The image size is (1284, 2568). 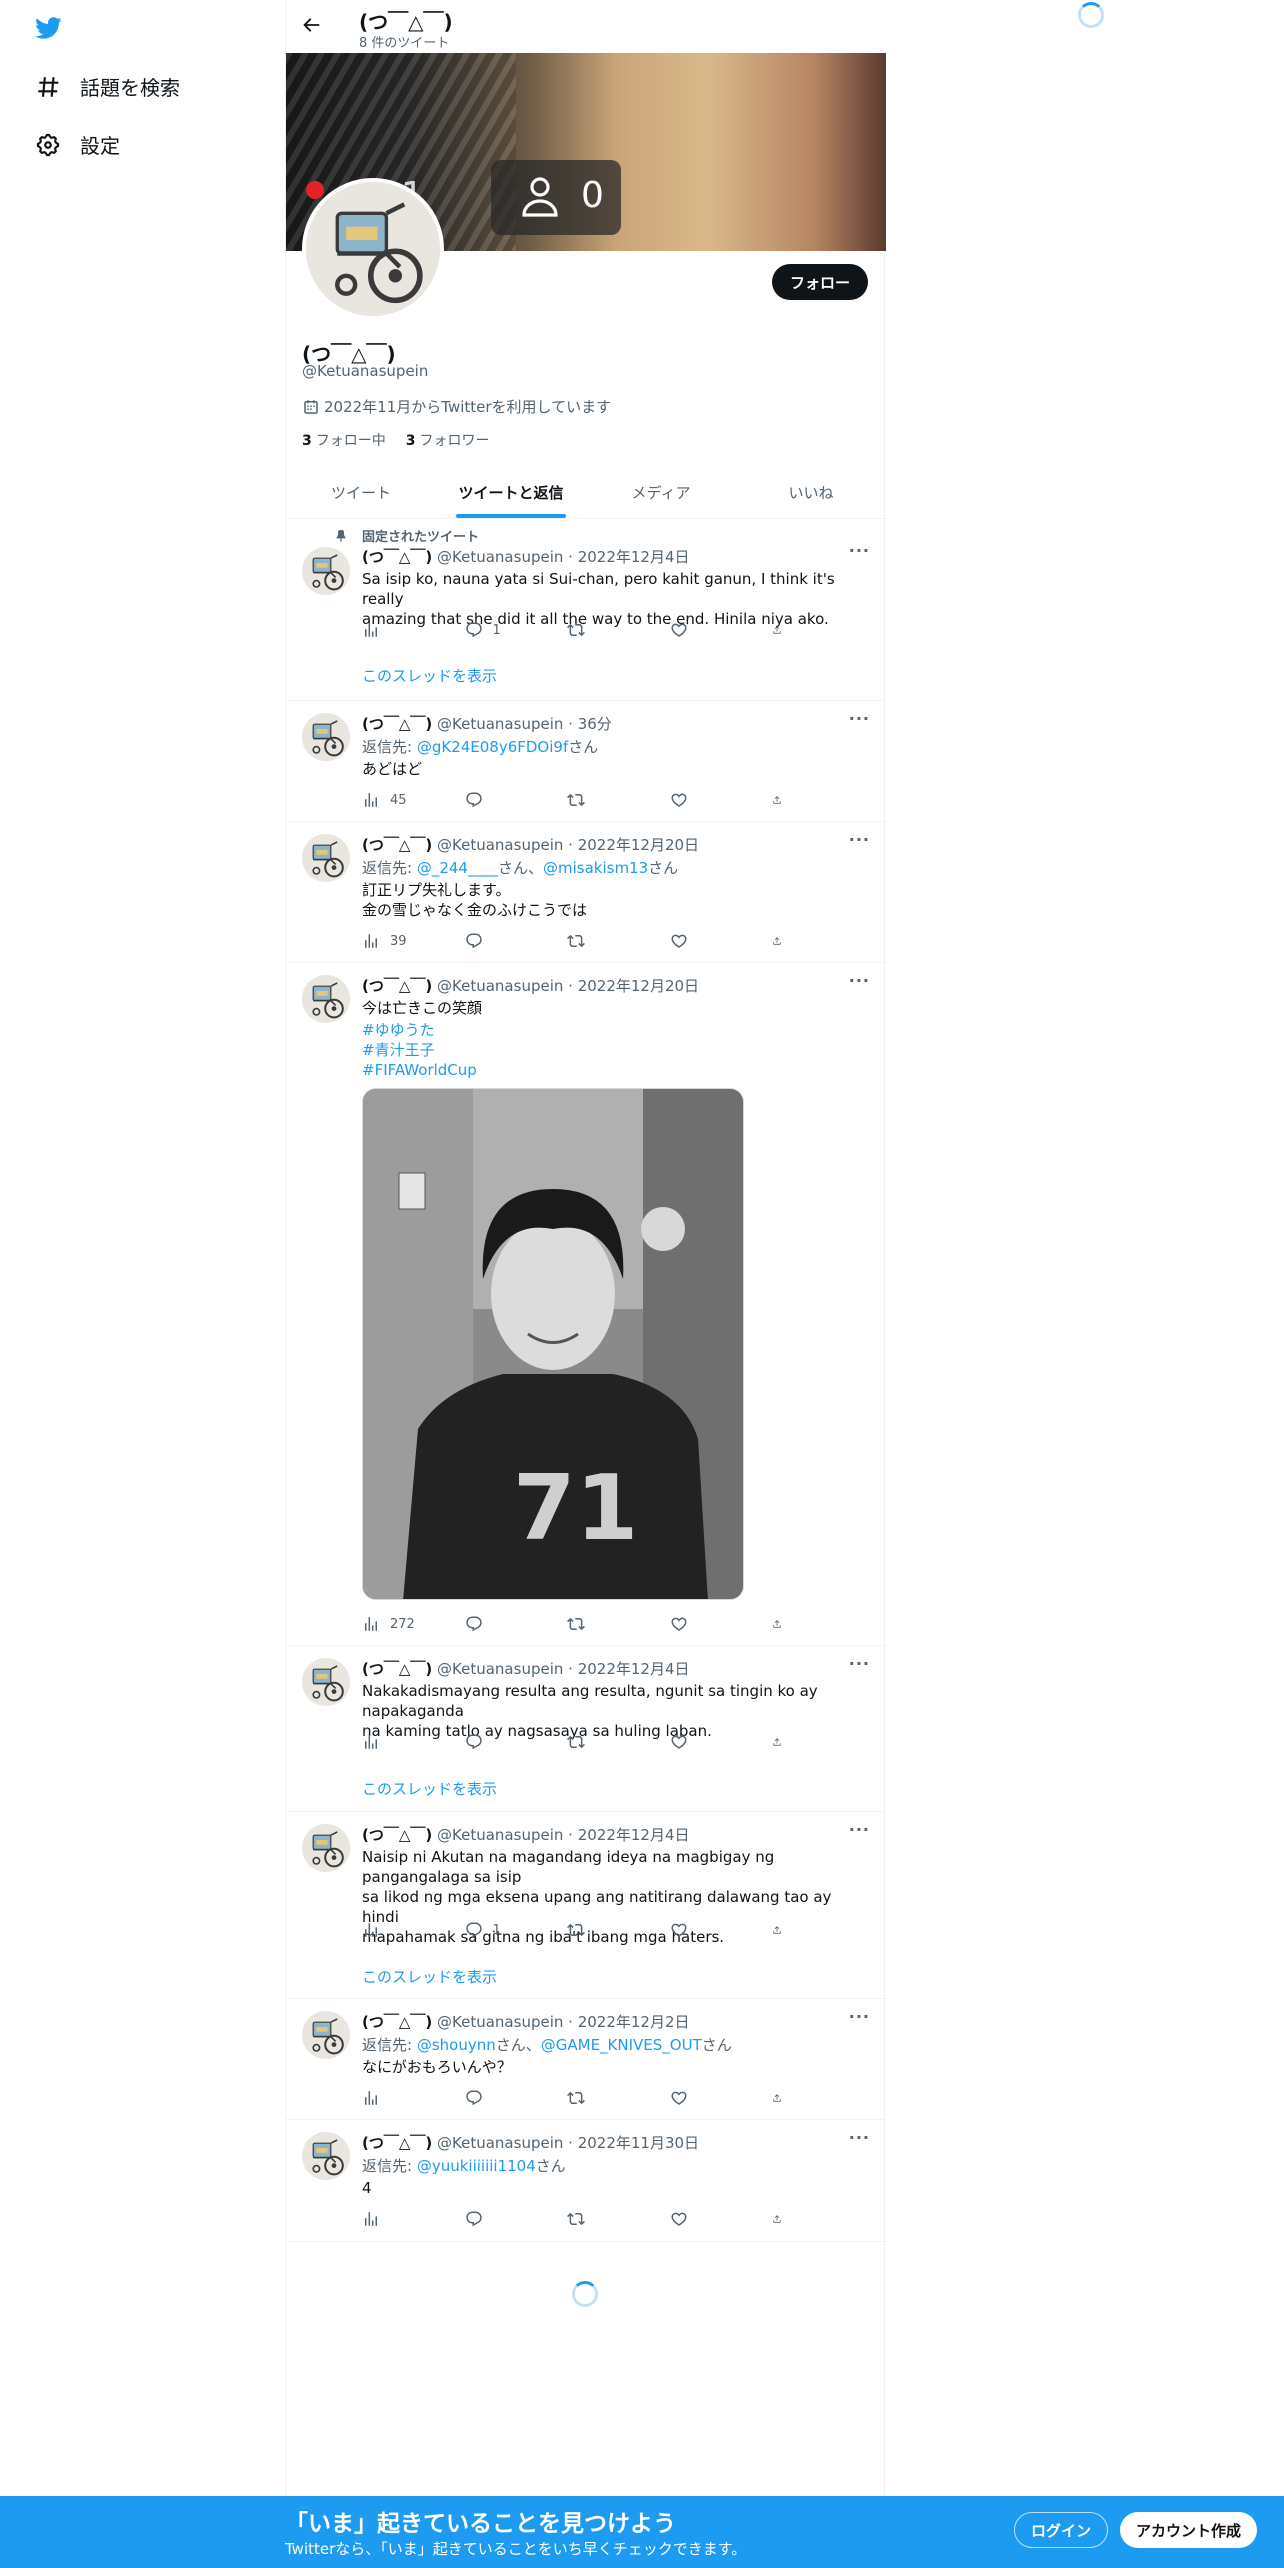 What do you see at coordinates (595, 868) in the screenshot?
I see `reply-to-mention: @misakism13` at bounding box center [595, 868].